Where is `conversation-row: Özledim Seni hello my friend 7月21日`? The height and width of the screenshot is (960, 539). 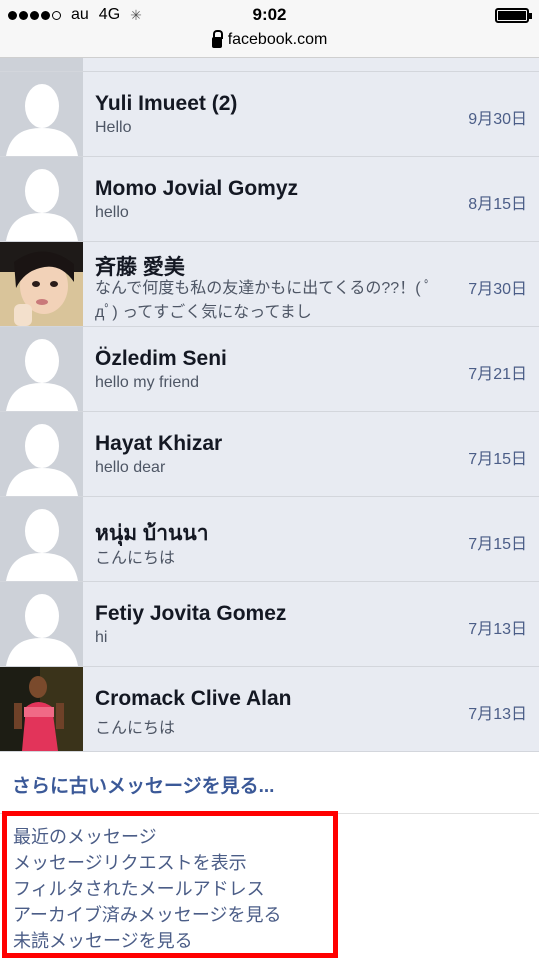
conversation-row: Özledim Seni hello my friend 7月21日 is located at coordinates (269, 369).